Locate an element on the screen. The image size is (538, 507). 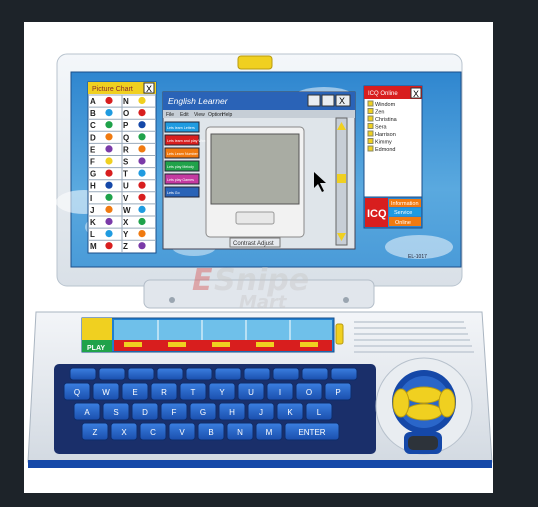
contact-name: Zen is located at coordinates (379, 113).